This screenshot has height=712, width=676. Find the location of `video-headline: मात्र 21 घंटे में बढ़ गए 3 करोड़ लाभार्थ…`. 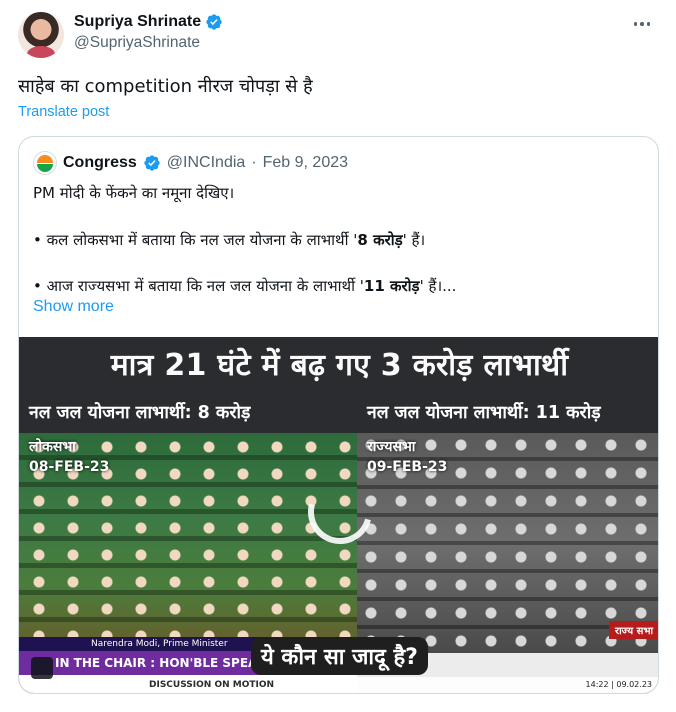

video-headline: मात्र 21 घंटे में बढ़ गए 3 करोड़ लाभार्थ… is located at coordinates (339, 365).